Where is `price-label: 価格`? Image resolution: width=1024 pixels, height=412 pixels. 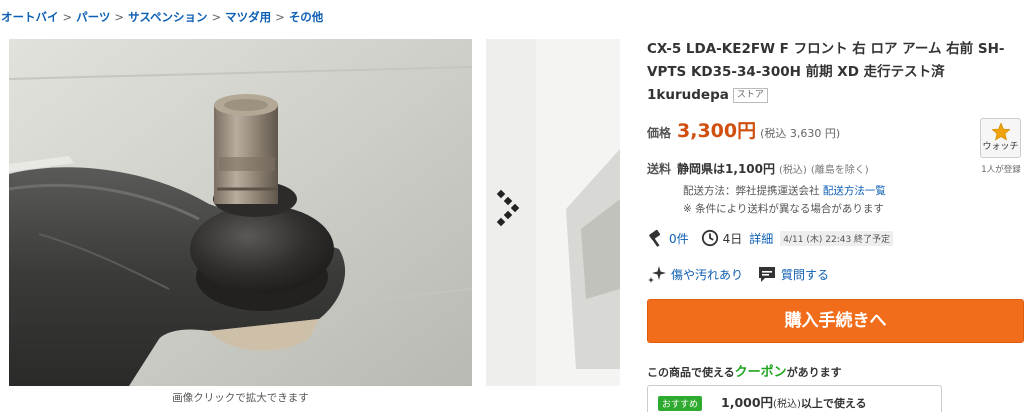
price-label: 価格 is located at coordinates (659, 133).